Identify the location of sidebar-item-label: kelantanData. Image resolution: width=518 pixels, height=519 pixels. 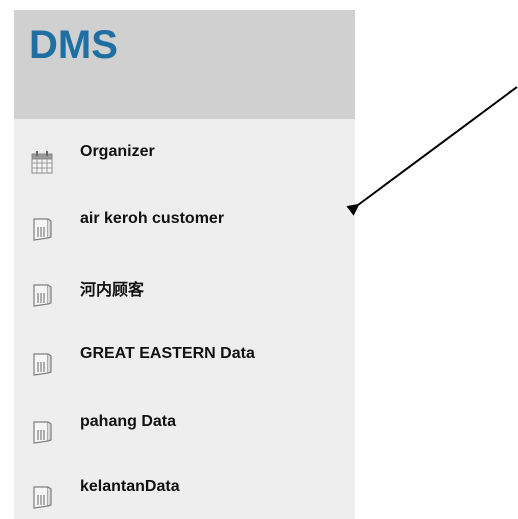
(130, 486).